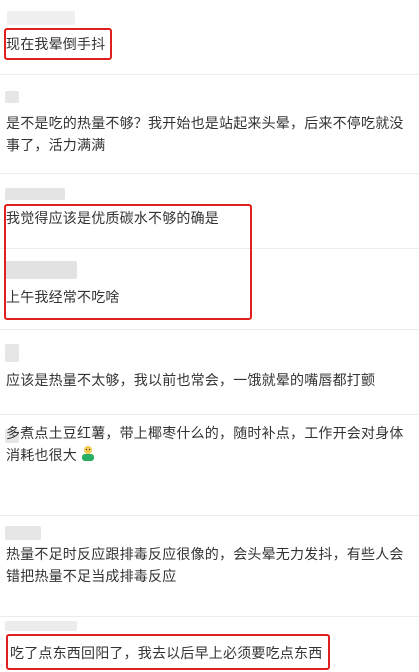 Image resolution: width=419 pixels, height=672 pixels. I want to click on green-figure-emoji-icon, so click(88, 454).